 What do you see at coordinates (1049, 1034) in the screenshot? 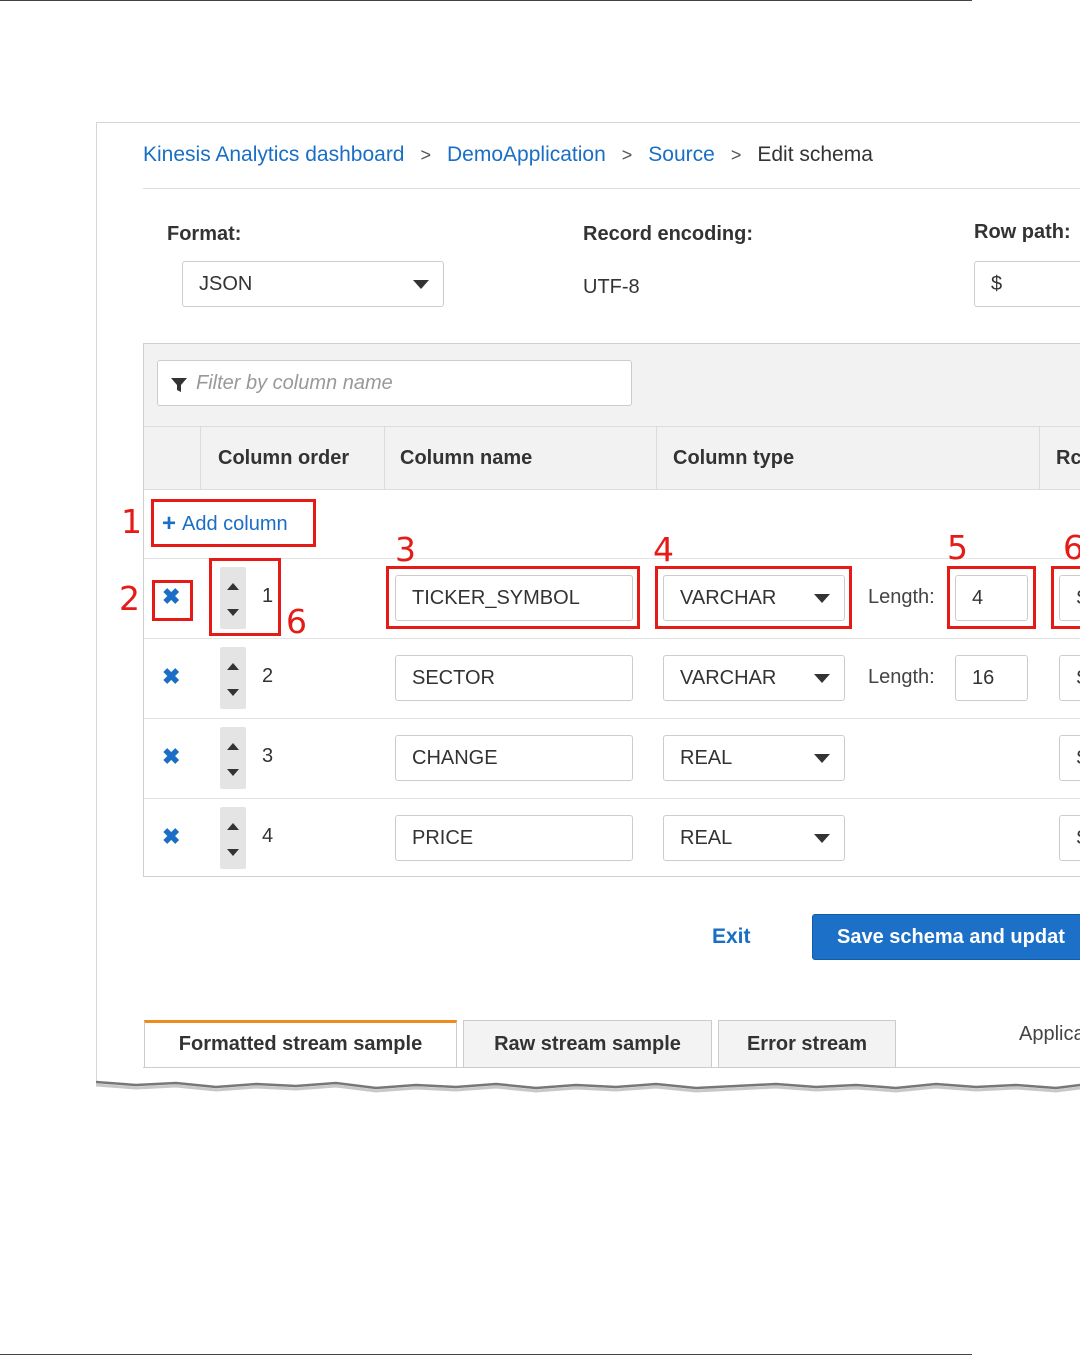
I see `application-link: Applica` at bounding box center [1049, 1034].